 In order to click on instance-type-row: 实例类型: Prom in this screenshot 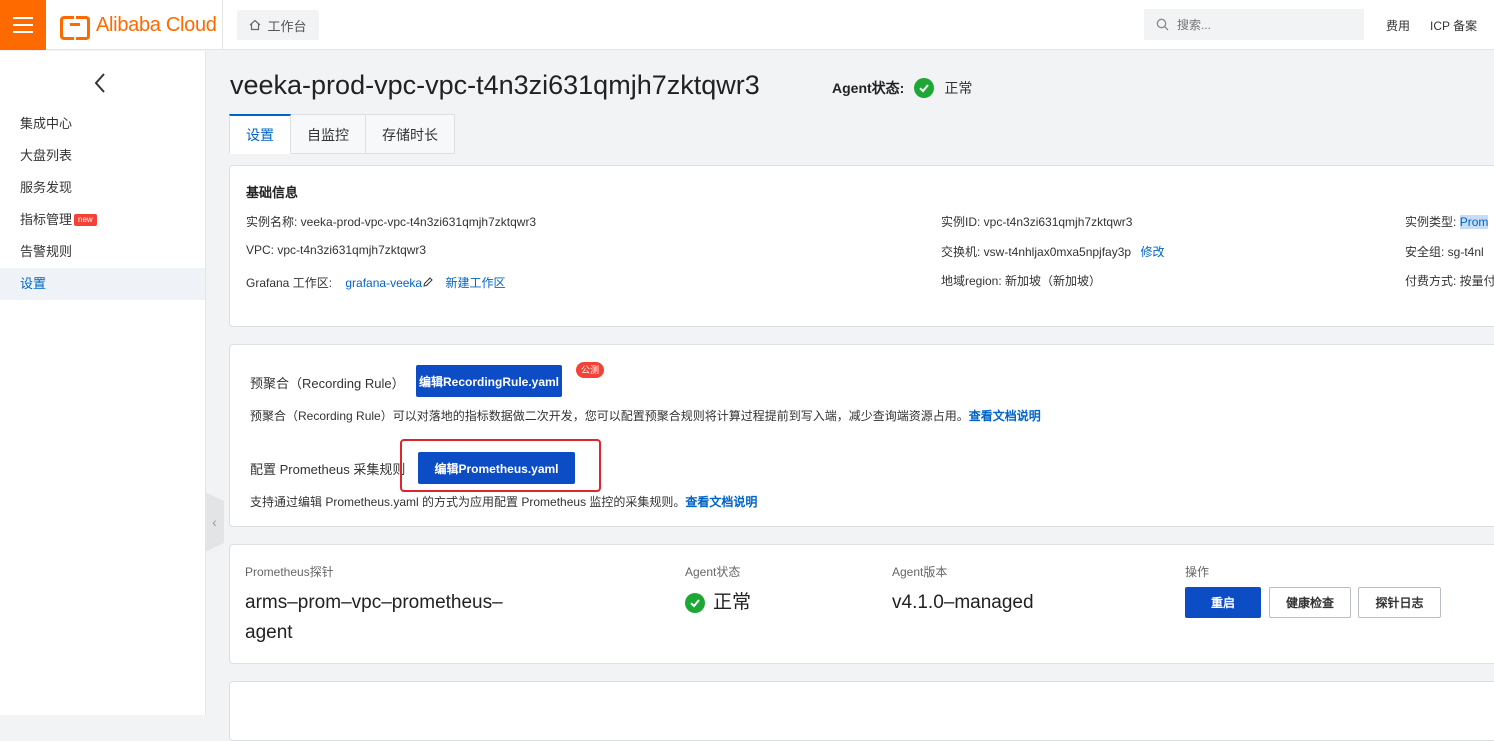, I will do `click(1447, 221)`.